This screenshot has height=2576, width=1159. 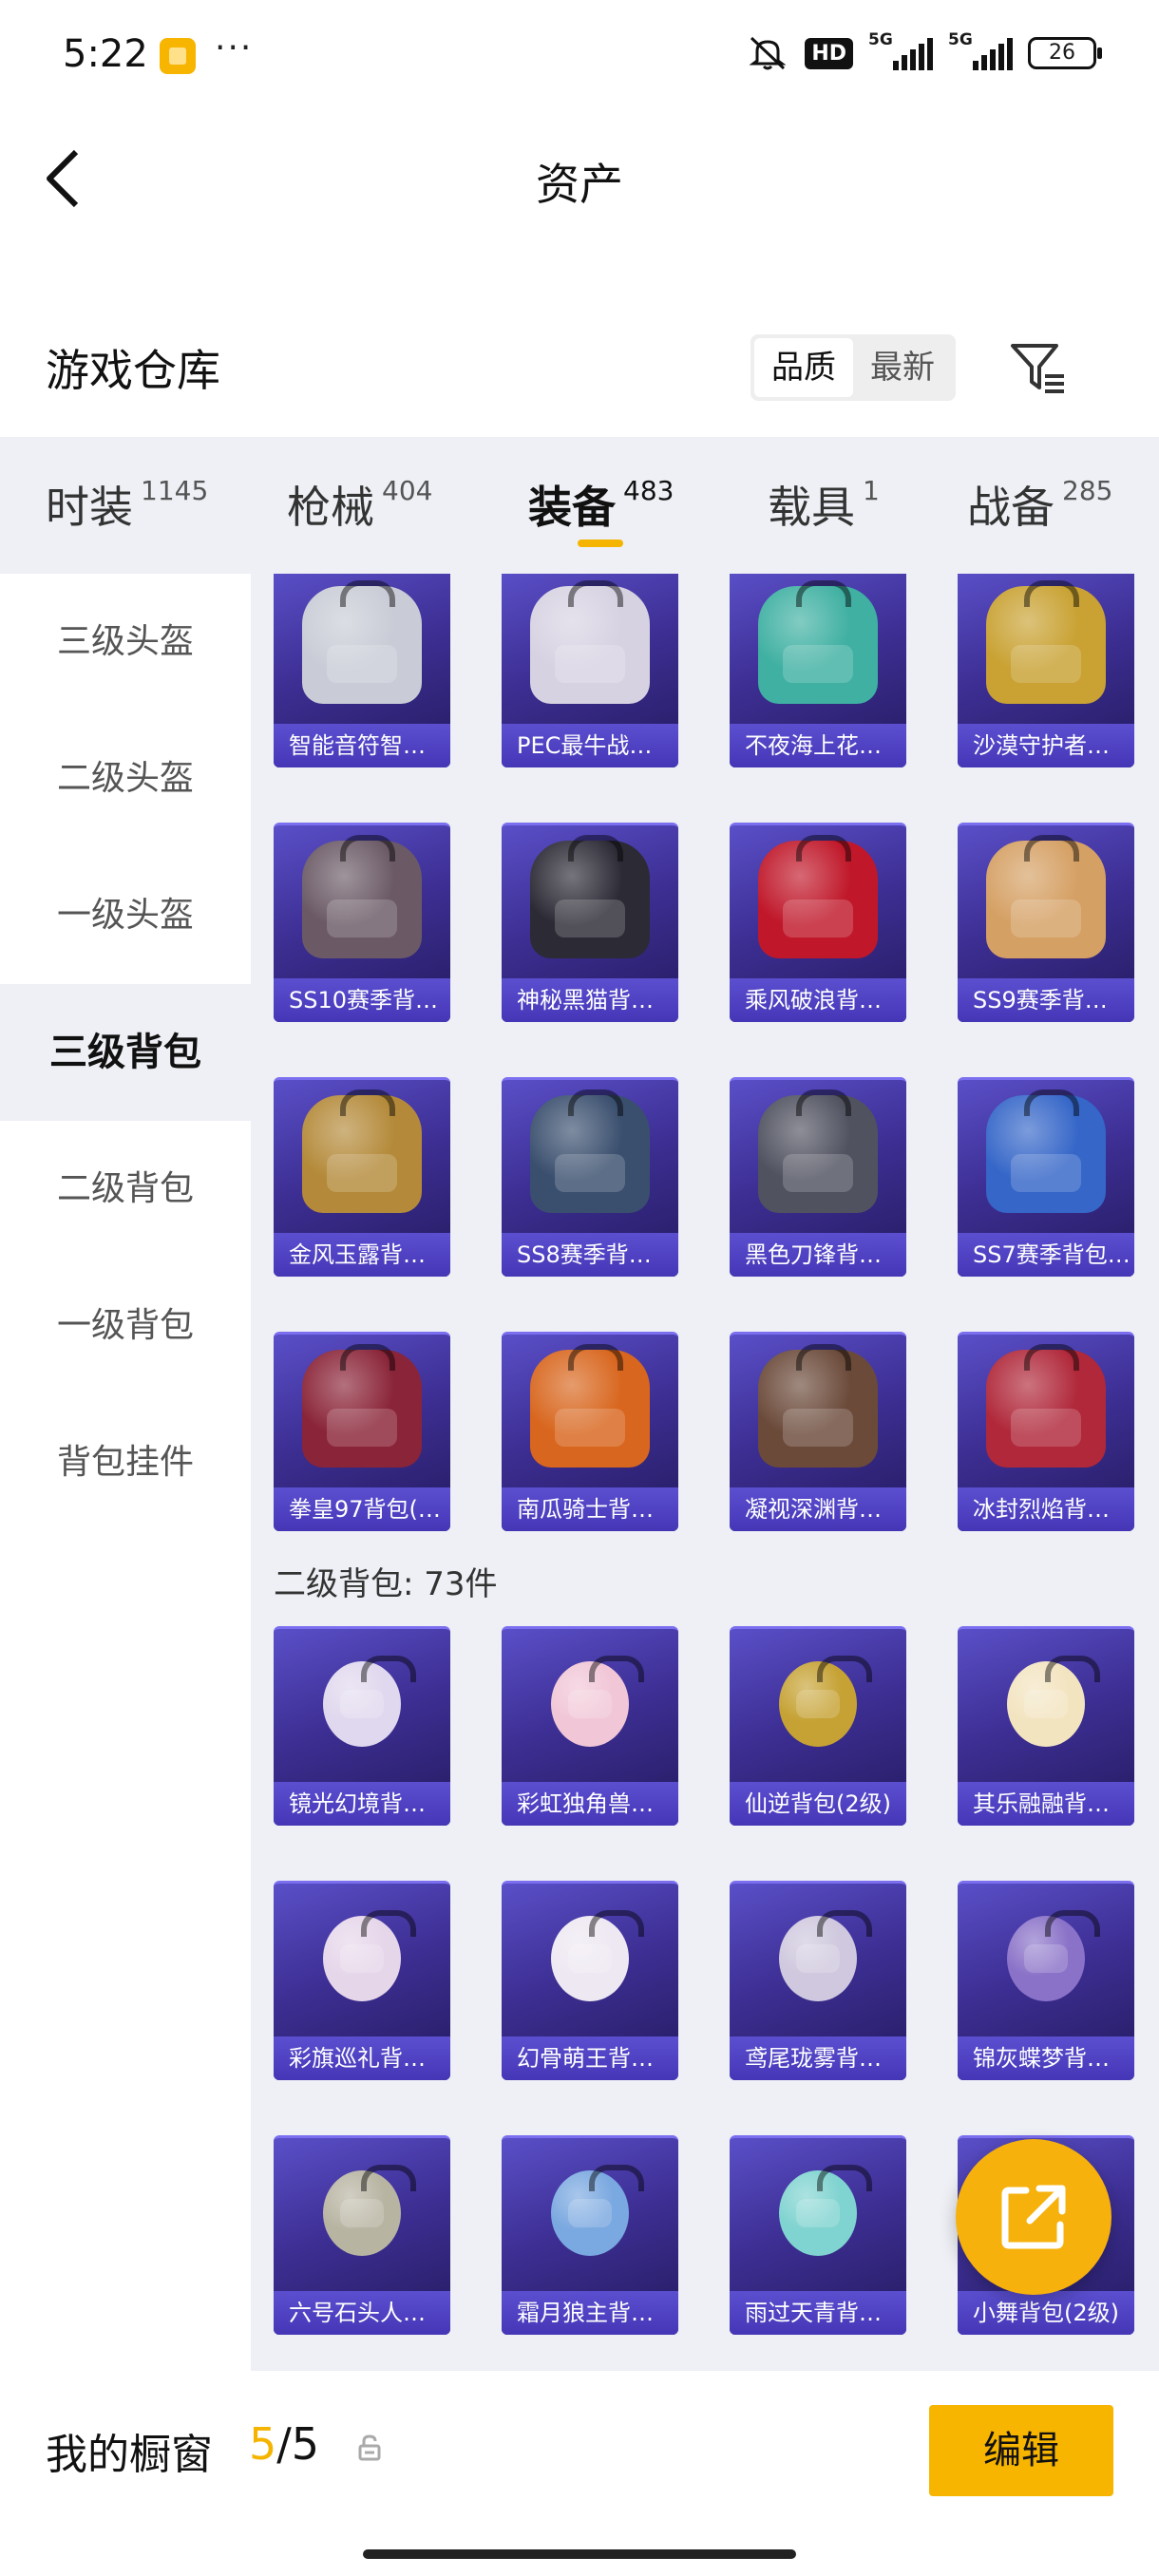 What do you see at coordinates (125, 642) in the screenshot?
I see `sidebar-item-helmet-3: 三级头盔` at bounding box center [125, 642].